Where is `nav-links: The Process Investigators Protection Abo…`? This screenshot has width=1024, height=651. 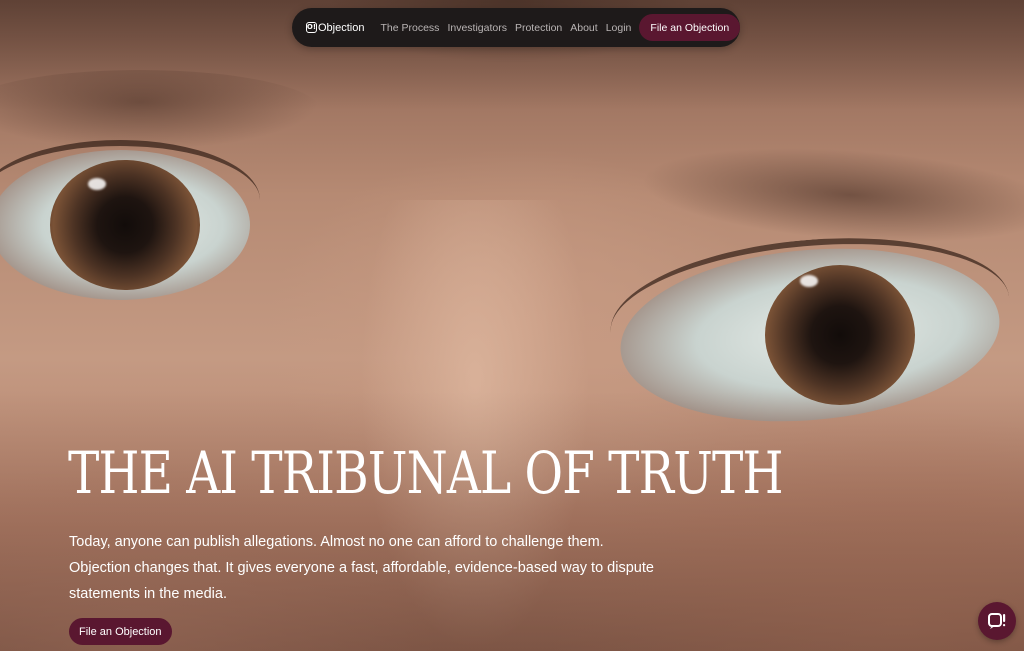 nav-links: The Process Investigators Protection Abo… is located at coordinates (509, 28).